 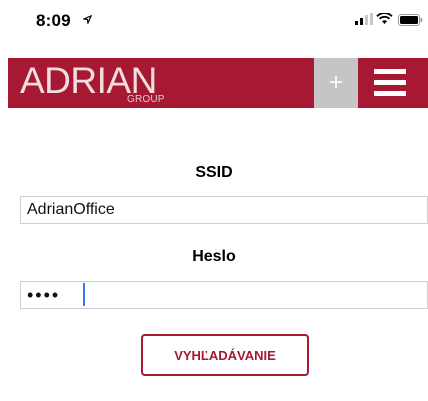 What do you see at coordinates (84, 294) in the screenshot?
I see `text-caret` at bounding box center [84, 294].